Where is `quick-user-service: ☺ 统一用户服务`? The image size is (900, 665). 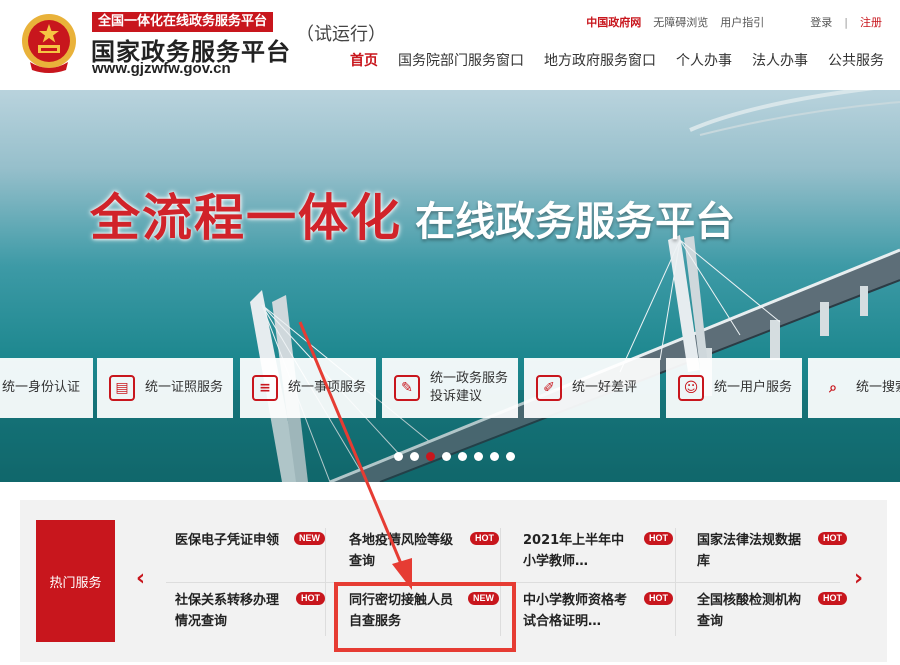
quick-user-service: ☺ 统一用户服务 is located at coordinates (734, 388).